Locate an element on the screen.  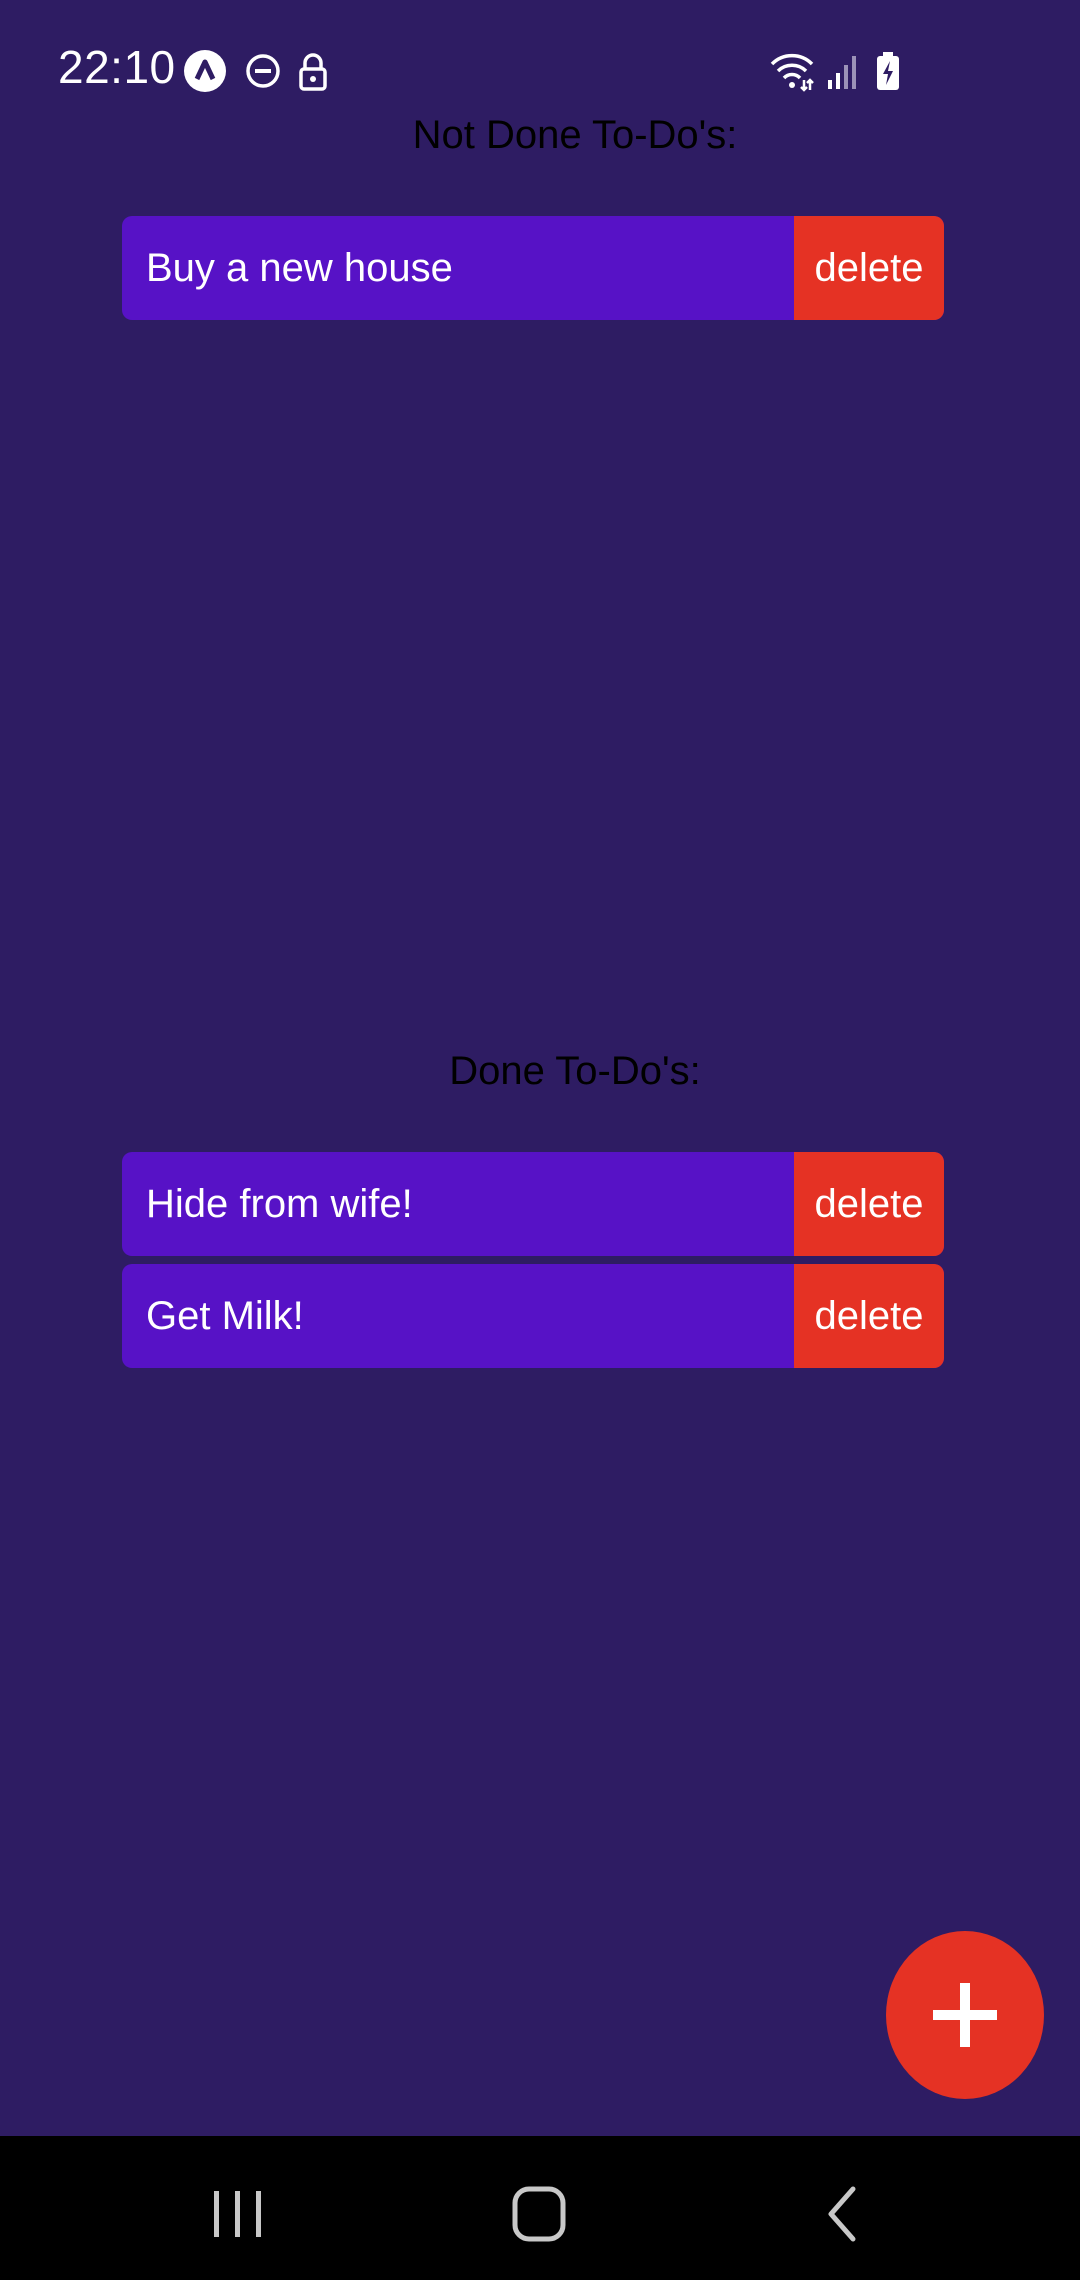
back-button is located at coordinates (842, 2208).